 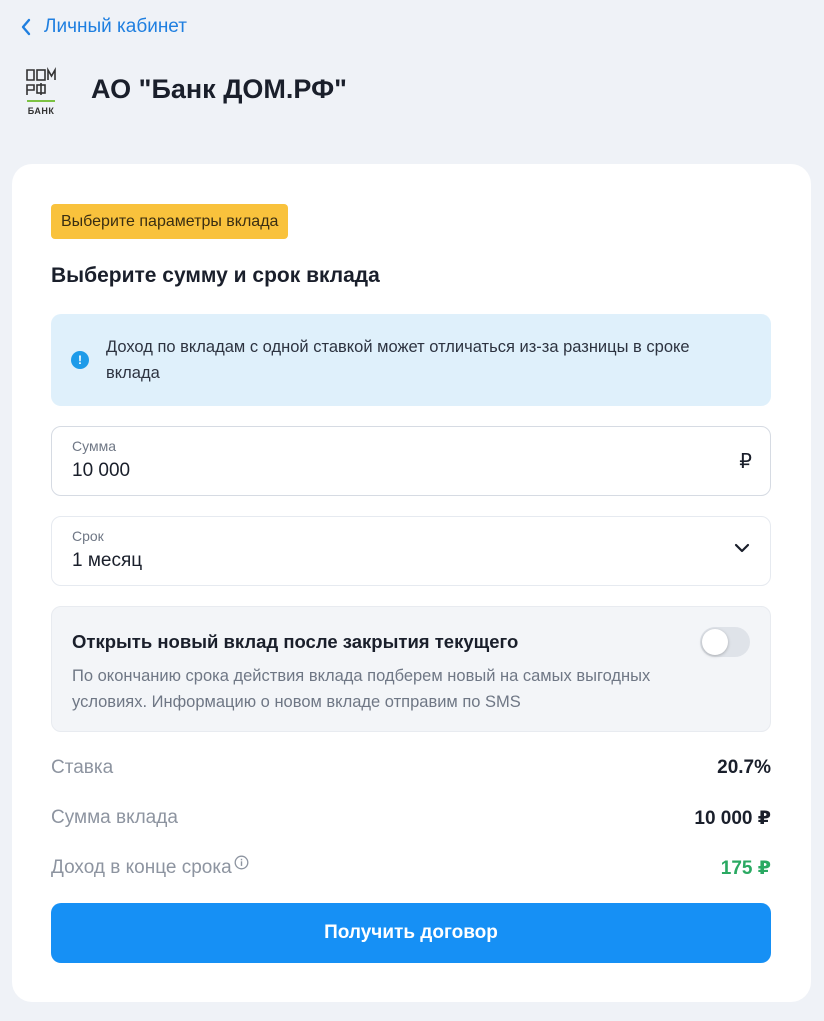 I want to click on renew-toggle, so click(x=725, y=642).